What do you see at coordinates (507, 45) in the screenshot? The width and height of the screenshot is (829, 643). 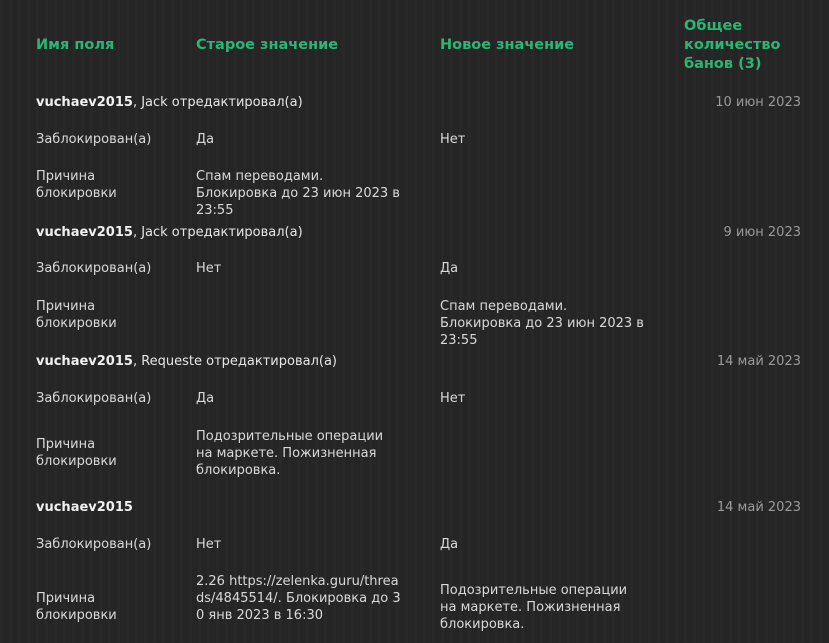 I see `column-header-new-value: Новое значение` at bounding box center [507, 45].